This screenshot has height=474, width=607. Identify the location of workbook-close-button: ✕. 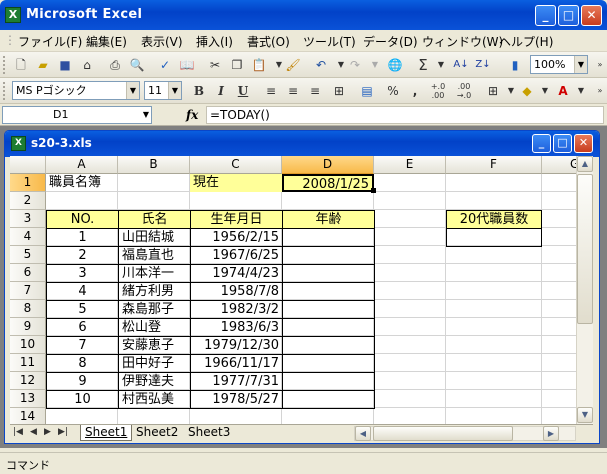
(583, 143).